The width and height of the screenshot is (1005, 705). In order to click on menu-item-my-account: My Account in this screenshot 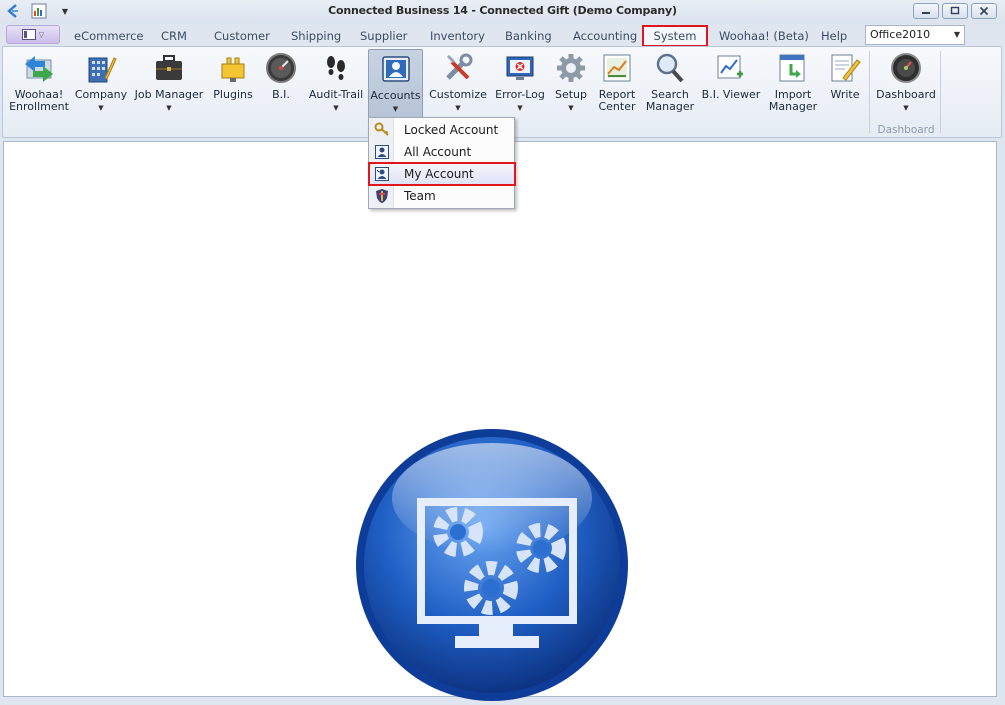, I will do `click(442, 174)`.